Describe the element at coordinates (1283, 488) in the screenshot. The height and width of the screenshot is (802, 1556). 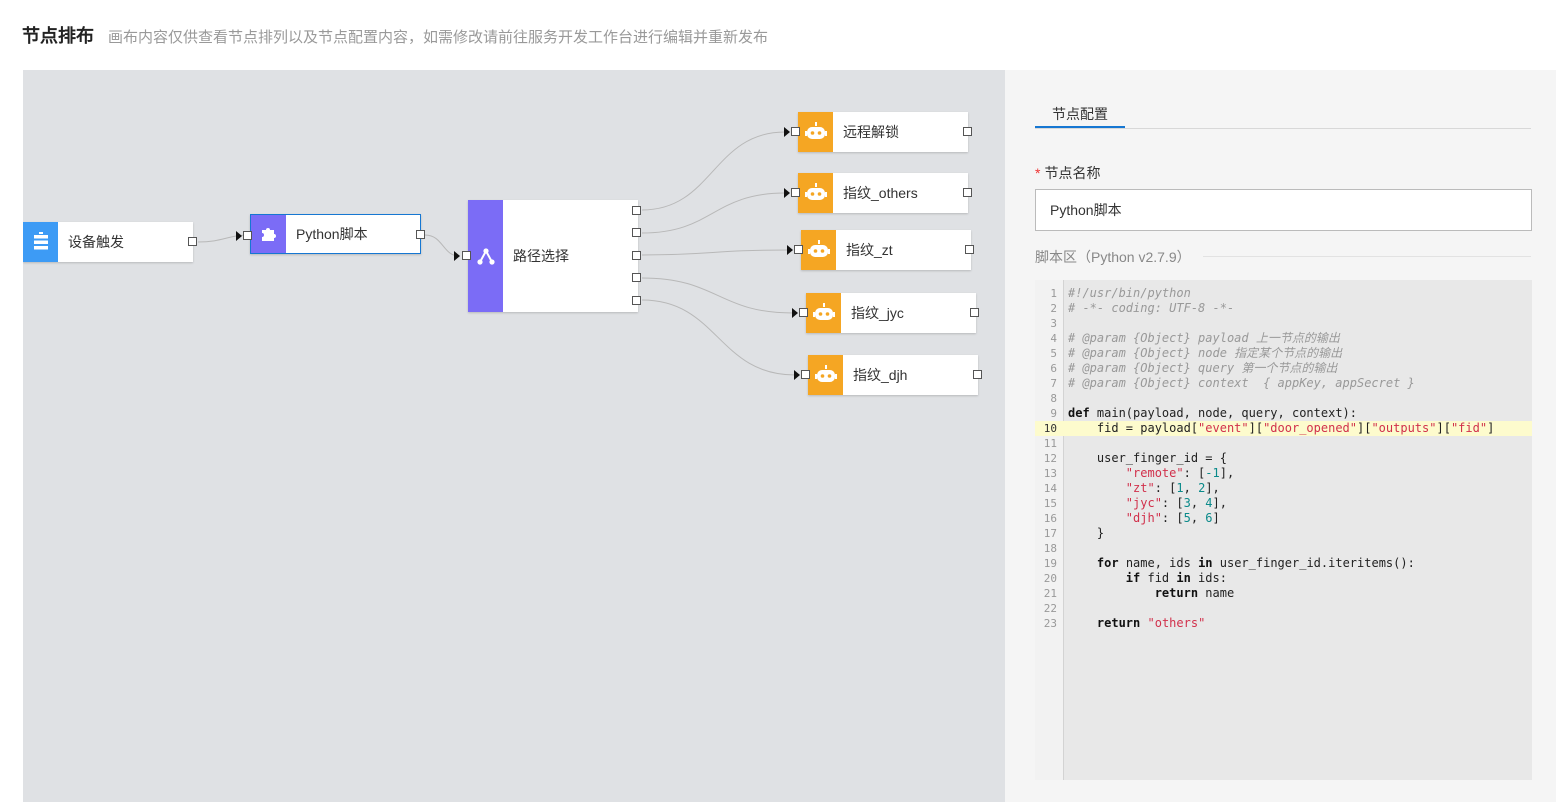
I see `code-line: 14 "zt": [1, 2],` at that location.